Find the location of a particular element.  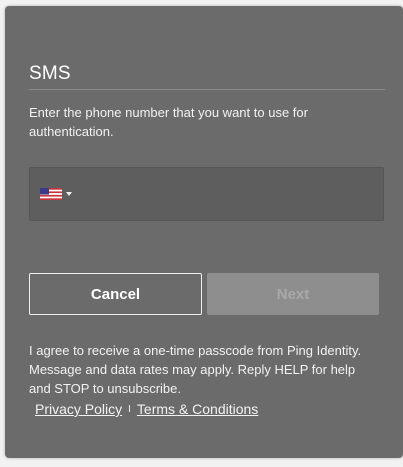

chevron-down-icon is located at coordinates (69, 194).